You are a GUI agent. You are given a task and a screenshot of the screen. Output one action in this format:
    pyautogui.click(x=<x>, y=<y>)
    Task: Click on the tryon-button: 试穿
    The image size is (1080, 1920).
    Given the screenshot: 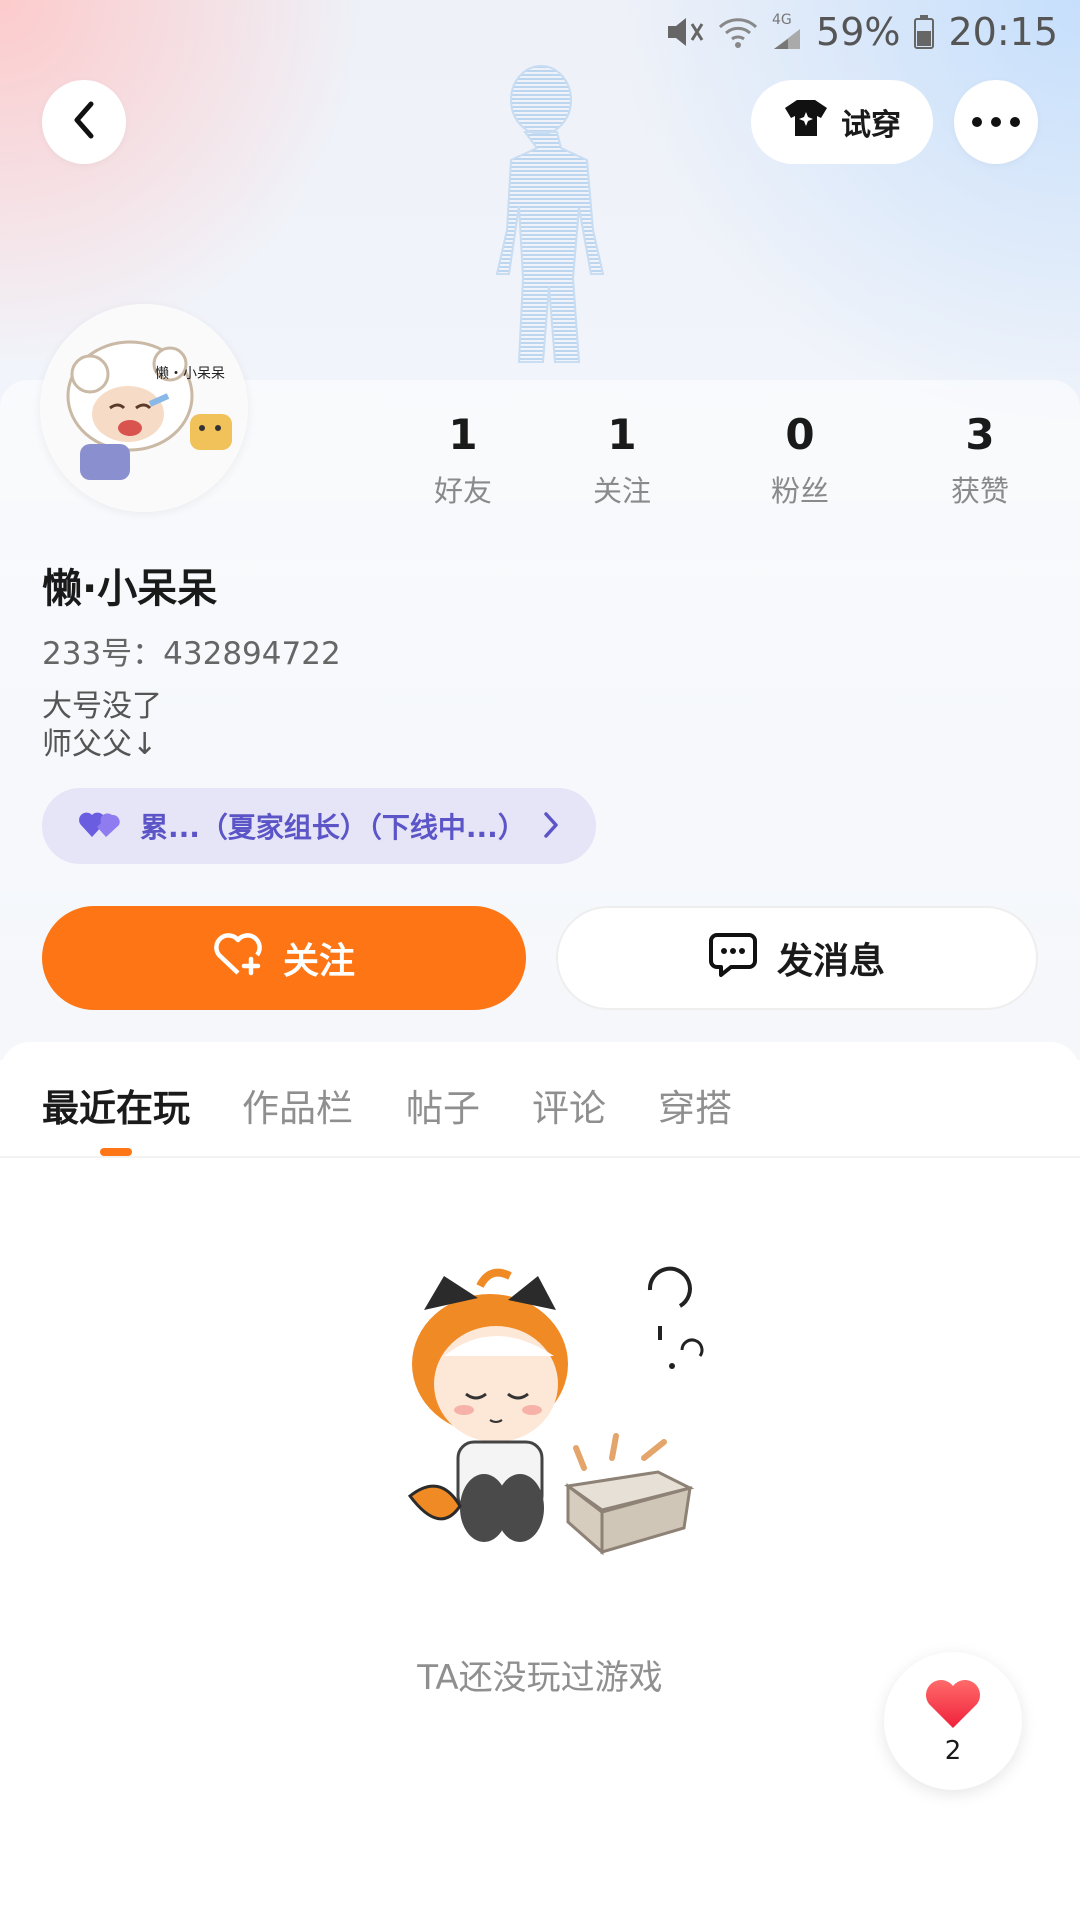 What is the action you would take?
    pyautogui.click(x=842, y=122)
    